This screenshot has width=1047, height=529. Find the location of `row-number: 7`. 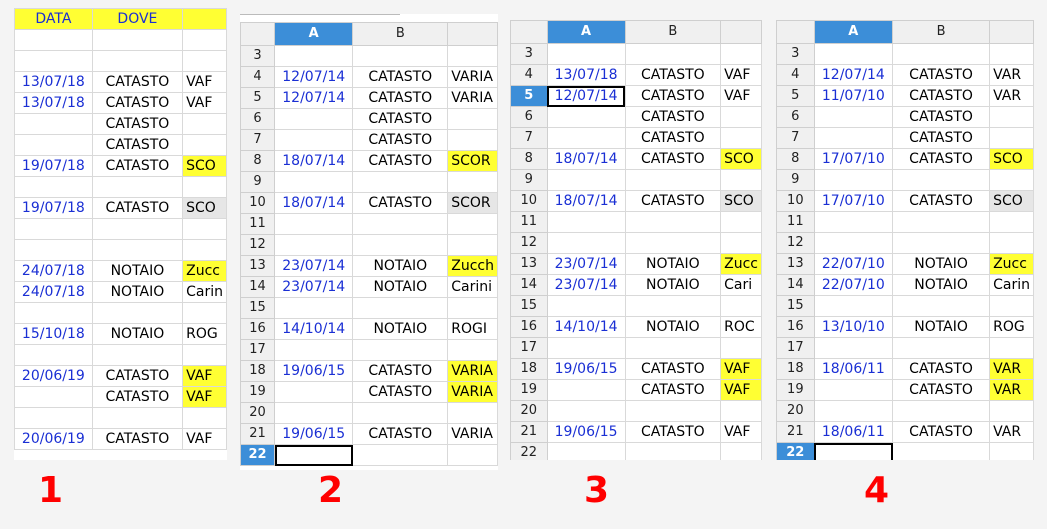

row-number: 7 is located at coordinates (529, 138).